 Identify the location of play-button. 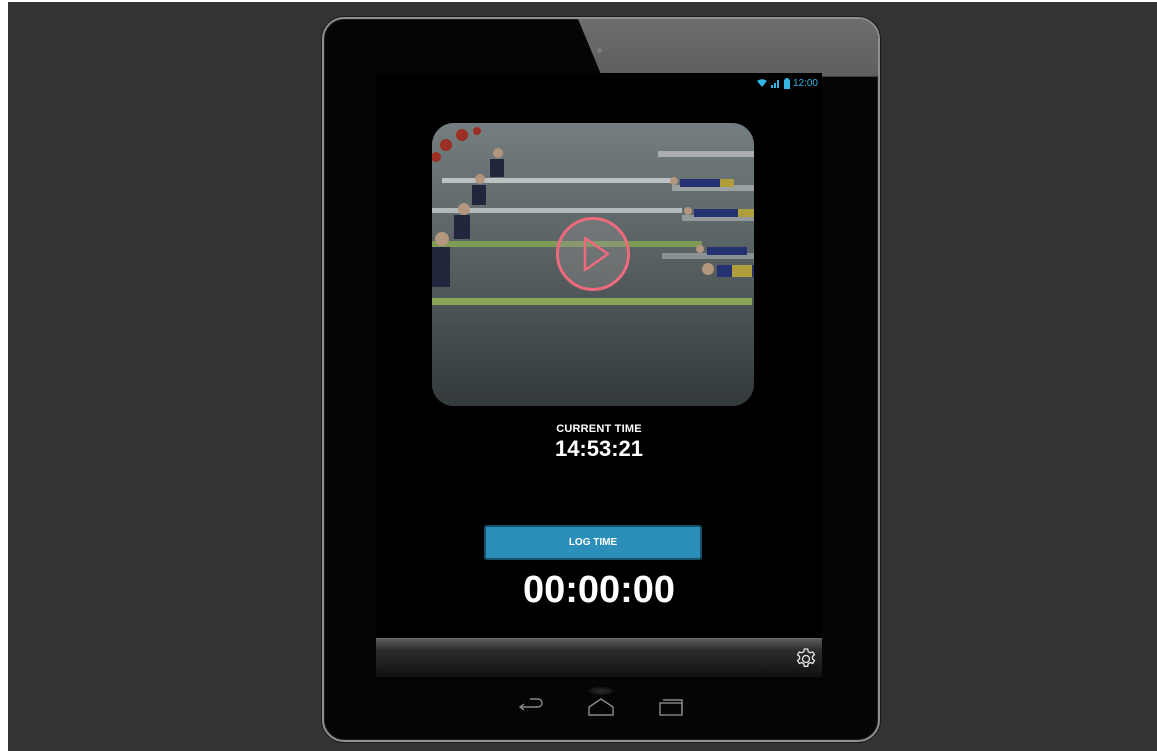
(593, 254).